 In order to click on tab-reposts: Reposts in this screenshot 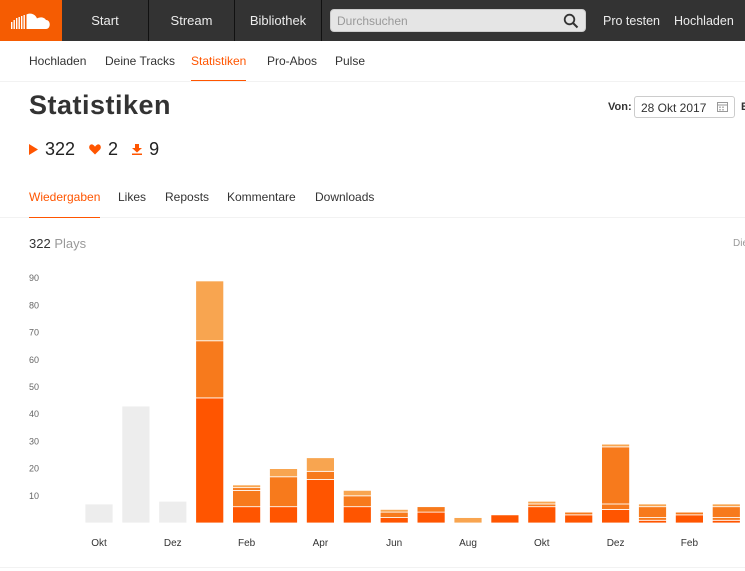, I will do `click(187, 199)`.